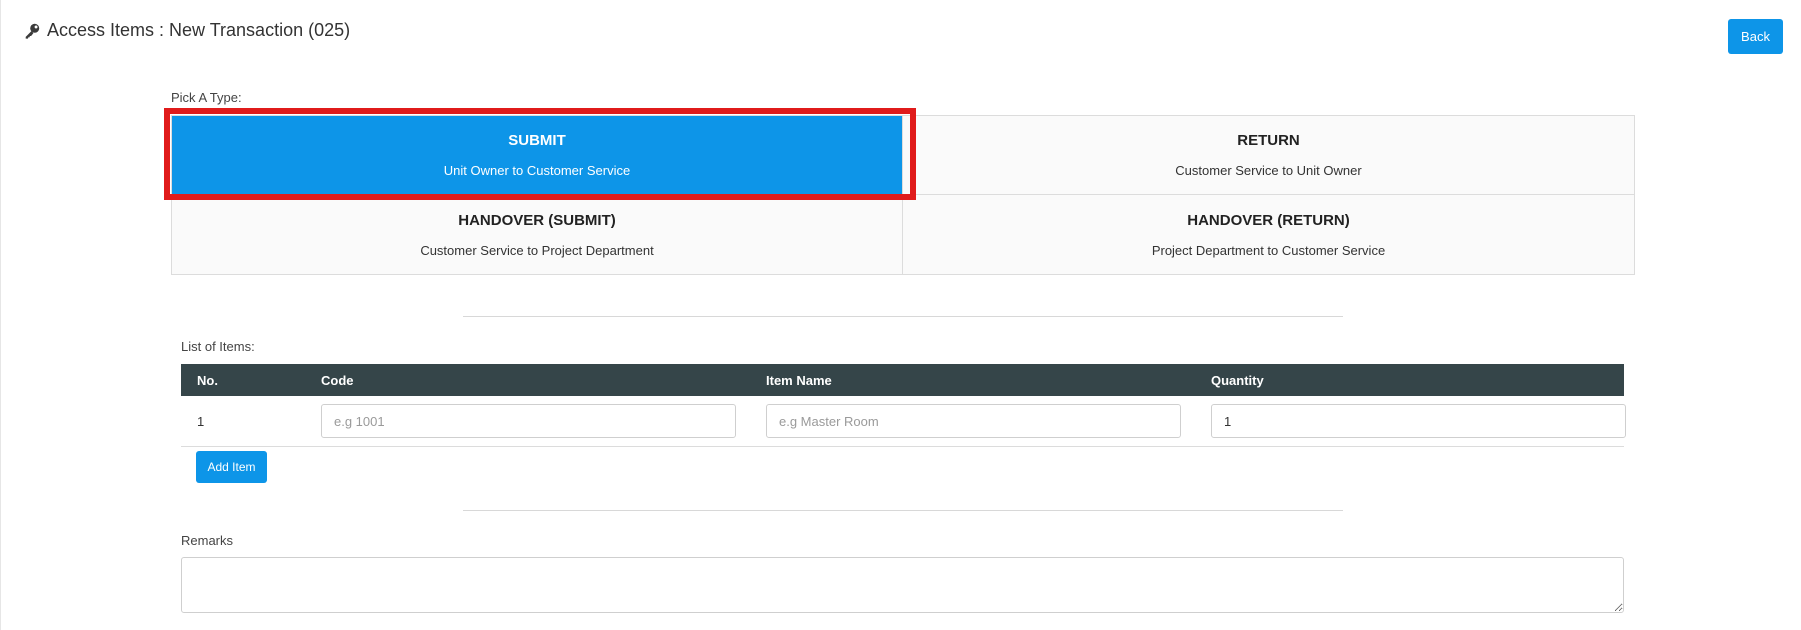  I want to click on row-number: 1, so click(201, 421).